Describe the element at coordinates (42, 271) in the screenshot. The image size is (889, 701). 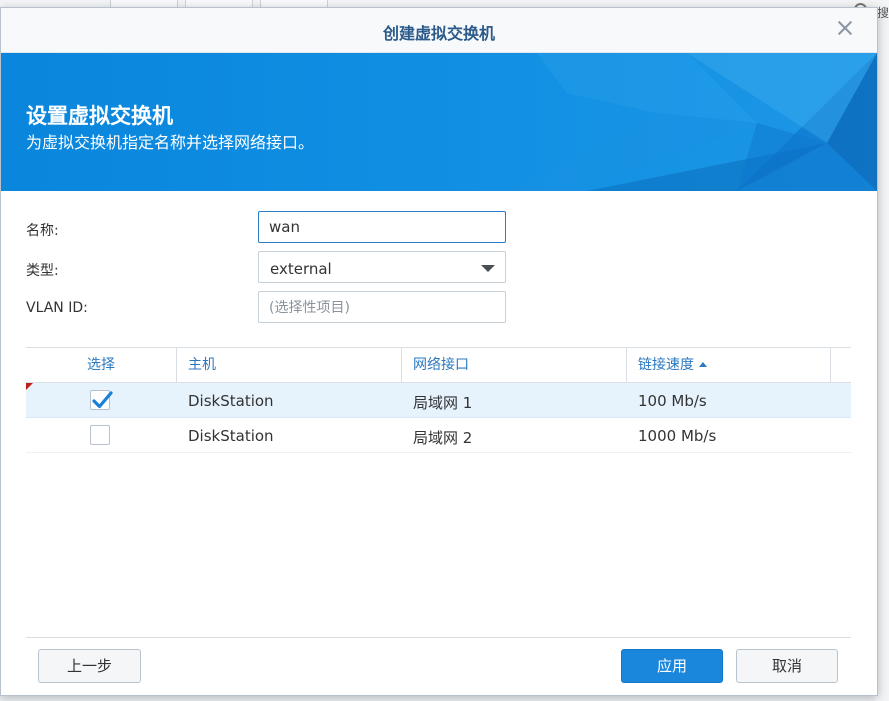
I see `type-label: 类型:` at that location.